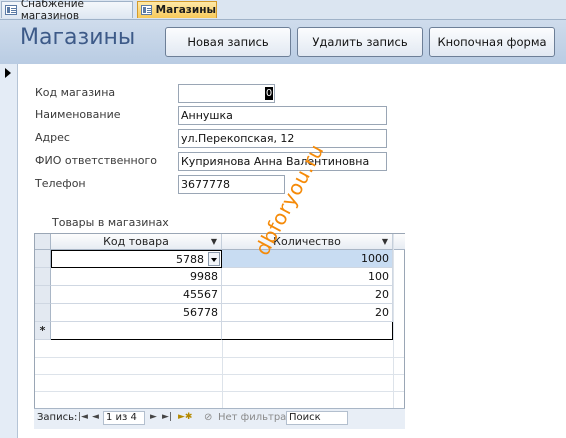 The width and height of the screenshot is (566, 438). I want to click on new-record-button: Новая запись, so click(228, 42).